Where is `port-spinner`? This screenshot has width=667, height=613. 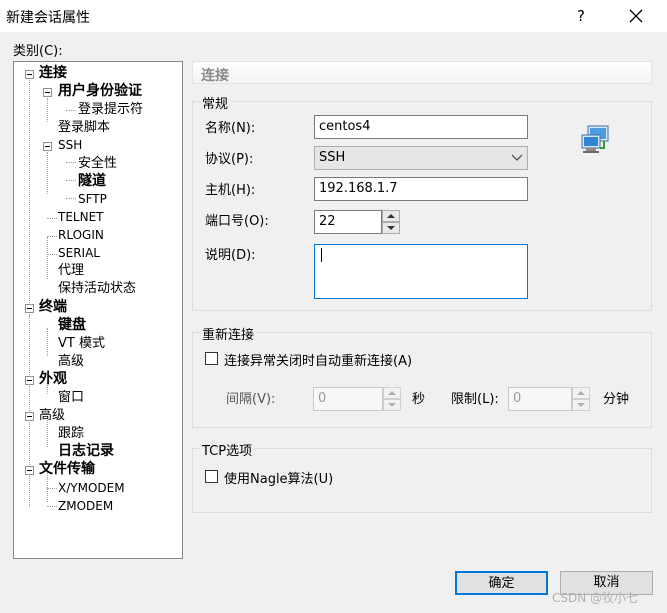
port-spinner is located at coordinates (391, 222).